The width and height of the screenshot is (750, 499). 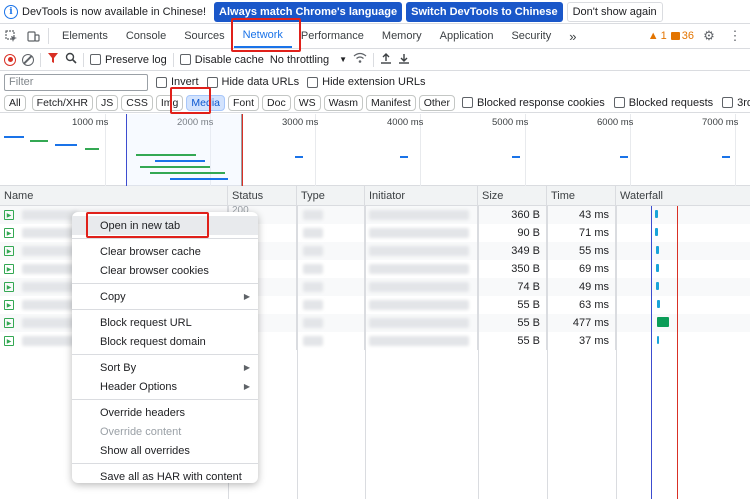 I want to click on clear-icon, so click(x=28, y=59).